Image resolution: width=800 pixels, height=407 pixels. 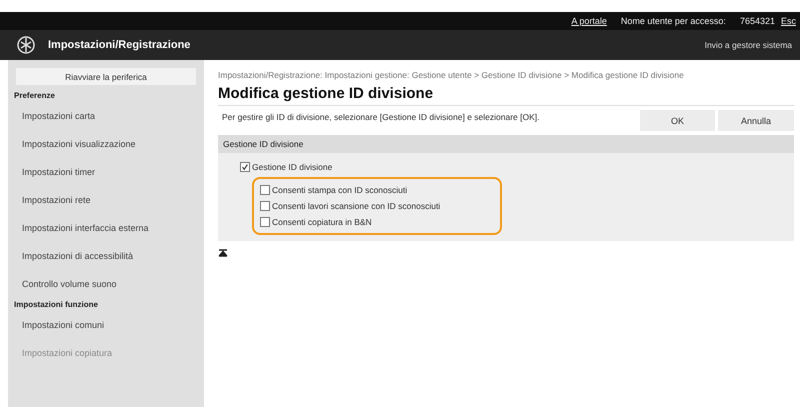 What do you see at coordinates (506, 144) in the screenshot?
I see `section-header: Gestione ID divisione` at bounding box center [506, 144].